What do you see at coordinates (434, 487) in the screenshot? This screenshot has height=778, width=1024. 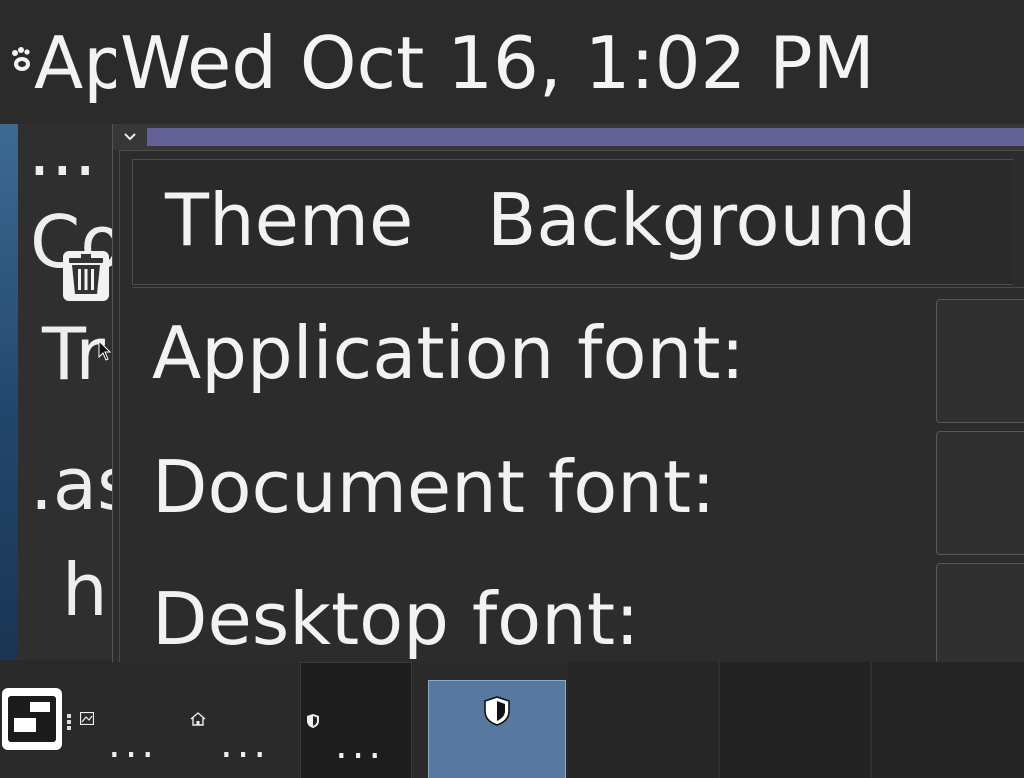 I see `document-font-label: Document font:` at bounding box center [434, 487].